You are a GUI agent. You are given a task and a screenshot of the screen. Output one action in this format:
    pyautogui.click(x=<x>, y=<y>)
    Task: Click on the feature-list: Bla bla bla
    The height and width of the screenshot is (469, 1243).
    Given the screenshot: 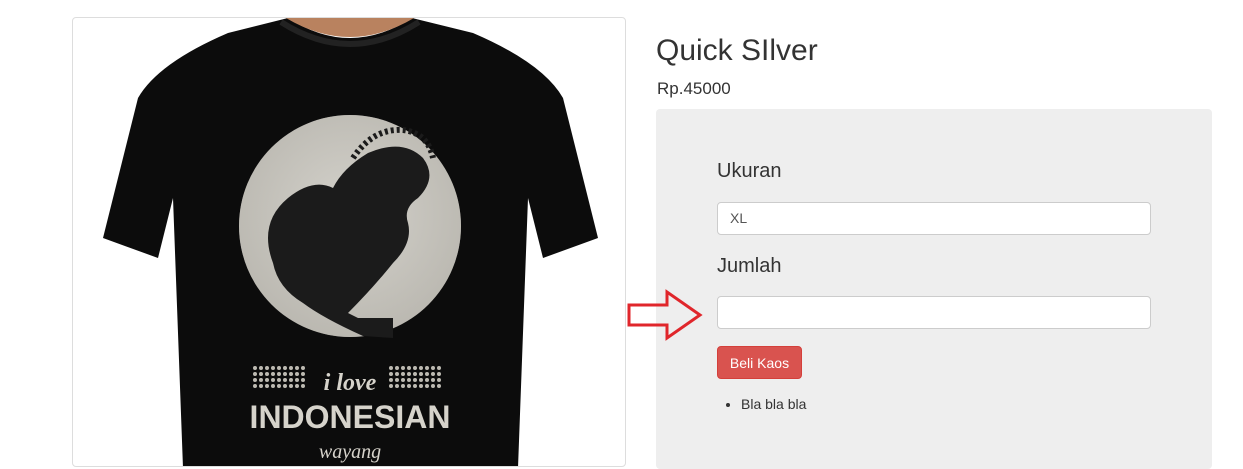 What is the action you would take?
    pyautogui.click(x=767, y=404)
    